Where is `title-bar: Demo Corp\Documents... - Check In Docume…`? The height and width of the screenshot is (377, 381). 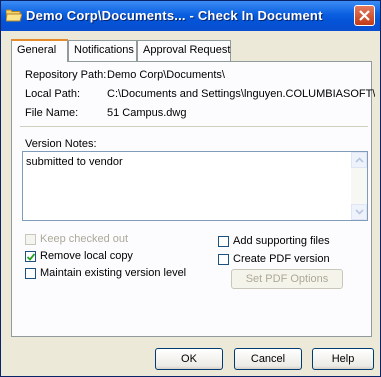
title-bar: Demo Corp\Documents... - Check In Docume… is located at coordinates (190, 16).